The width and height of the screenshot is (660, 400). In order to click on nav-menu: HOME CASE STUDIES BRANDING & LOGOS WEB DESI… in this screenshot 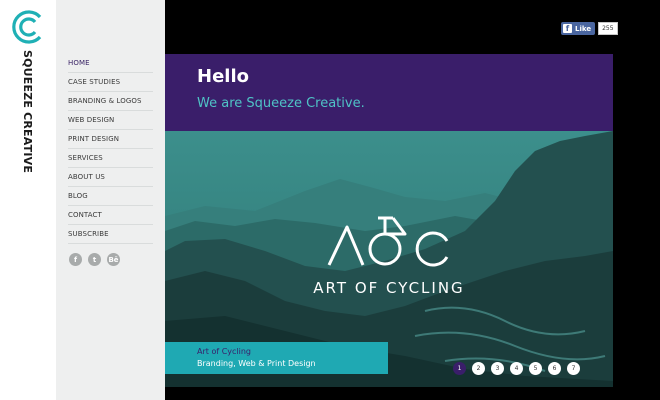, I will do `click(110, 149)`.